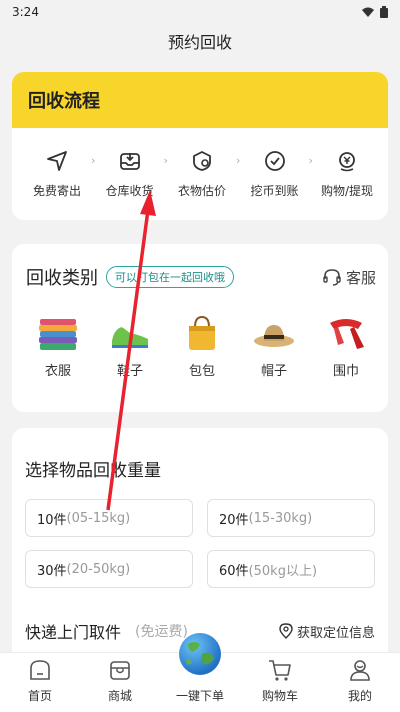  What do you see at coordinates (346, 333) in the screenshot?
I see `scarf-icon` at bounding box center [346, 333].